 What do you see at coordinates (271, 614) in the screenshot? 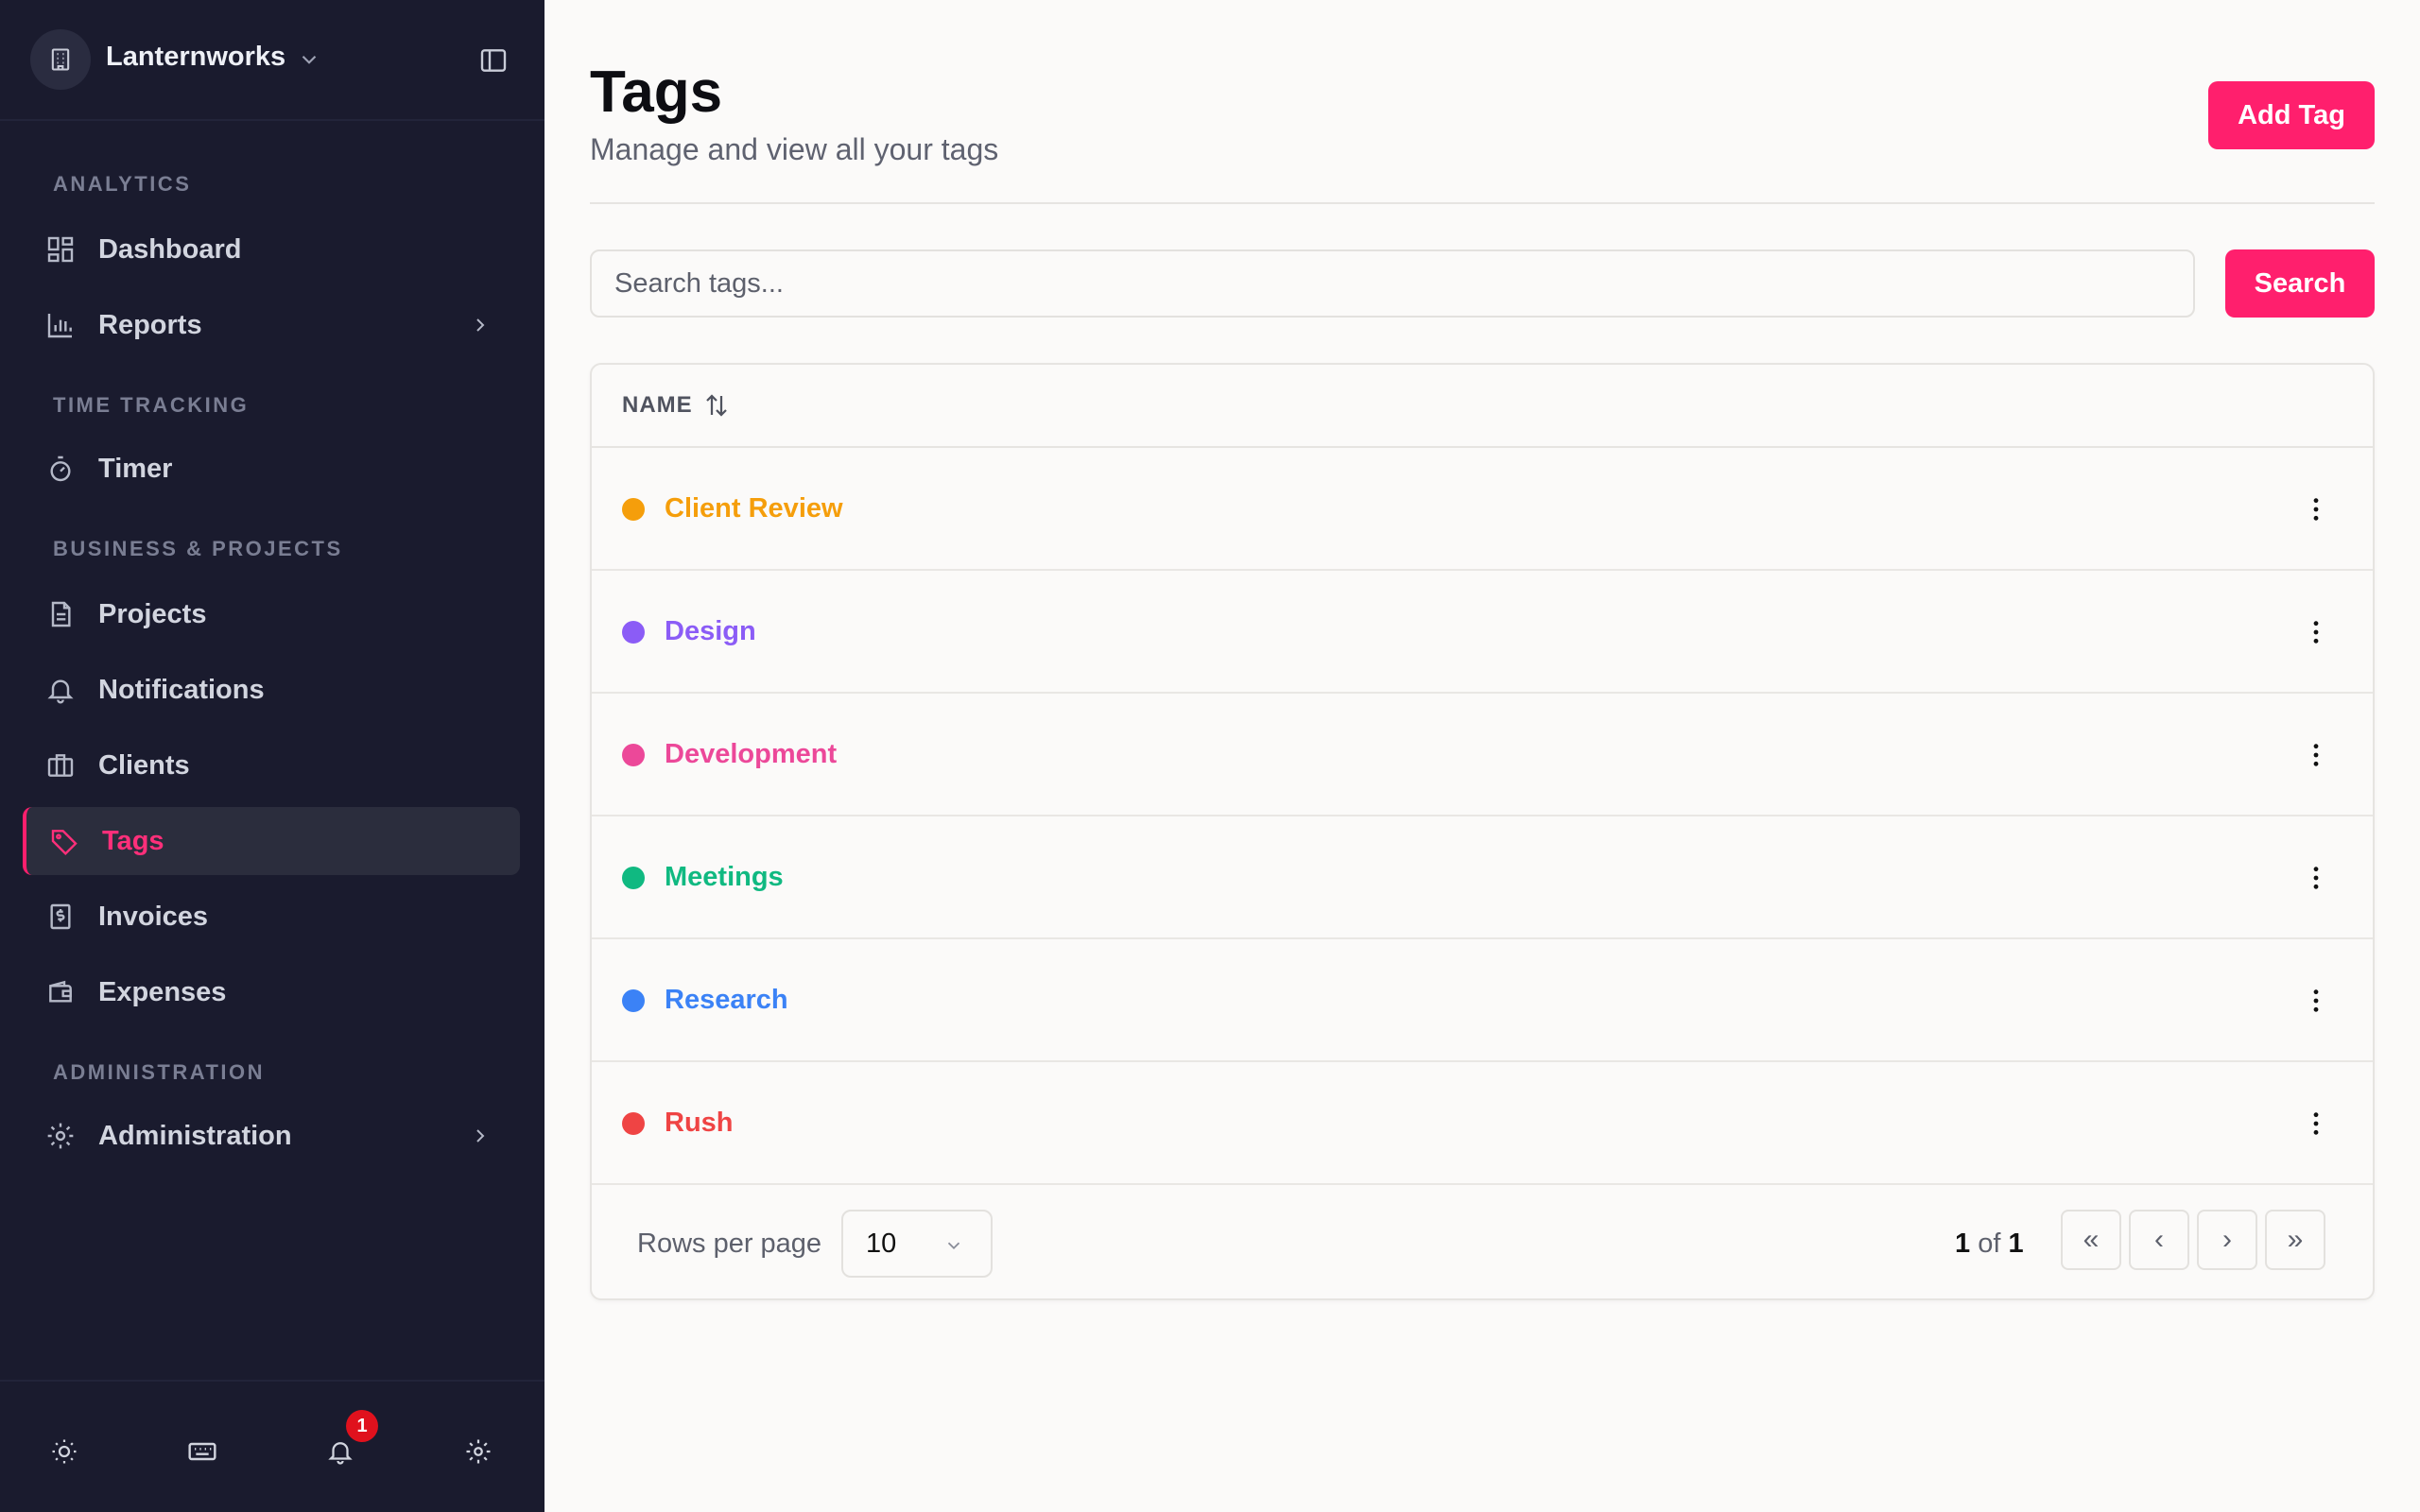
I see `sidebar-item-projects: Projects` at bounding box center [271, 614].